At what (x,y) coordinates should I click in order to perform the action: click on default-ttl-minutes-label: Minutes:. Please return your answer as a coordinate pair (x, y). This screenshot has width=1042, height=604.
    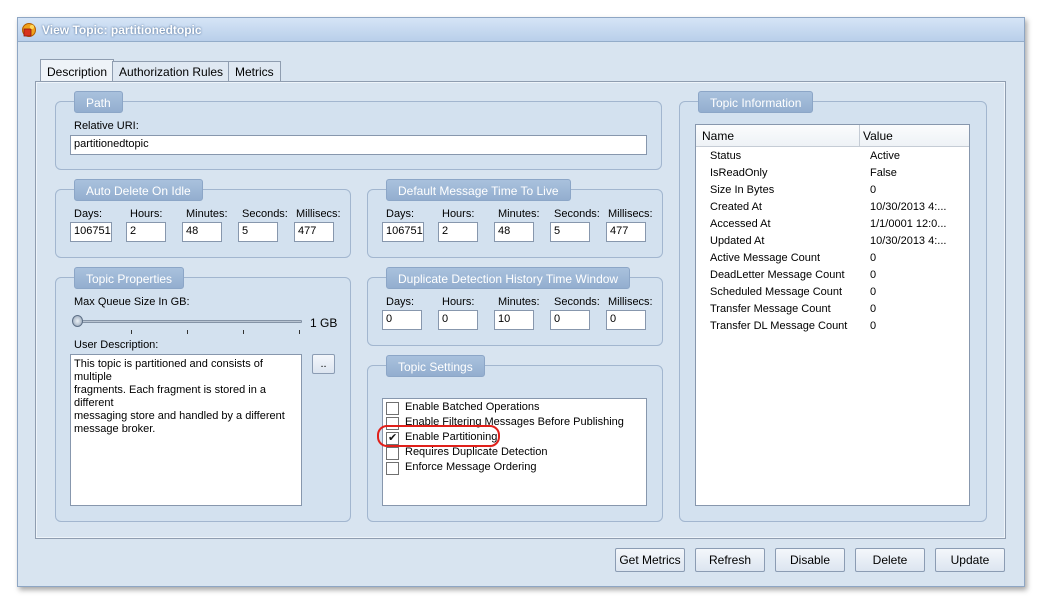
    Looking at the image, I should click on (519, 214).